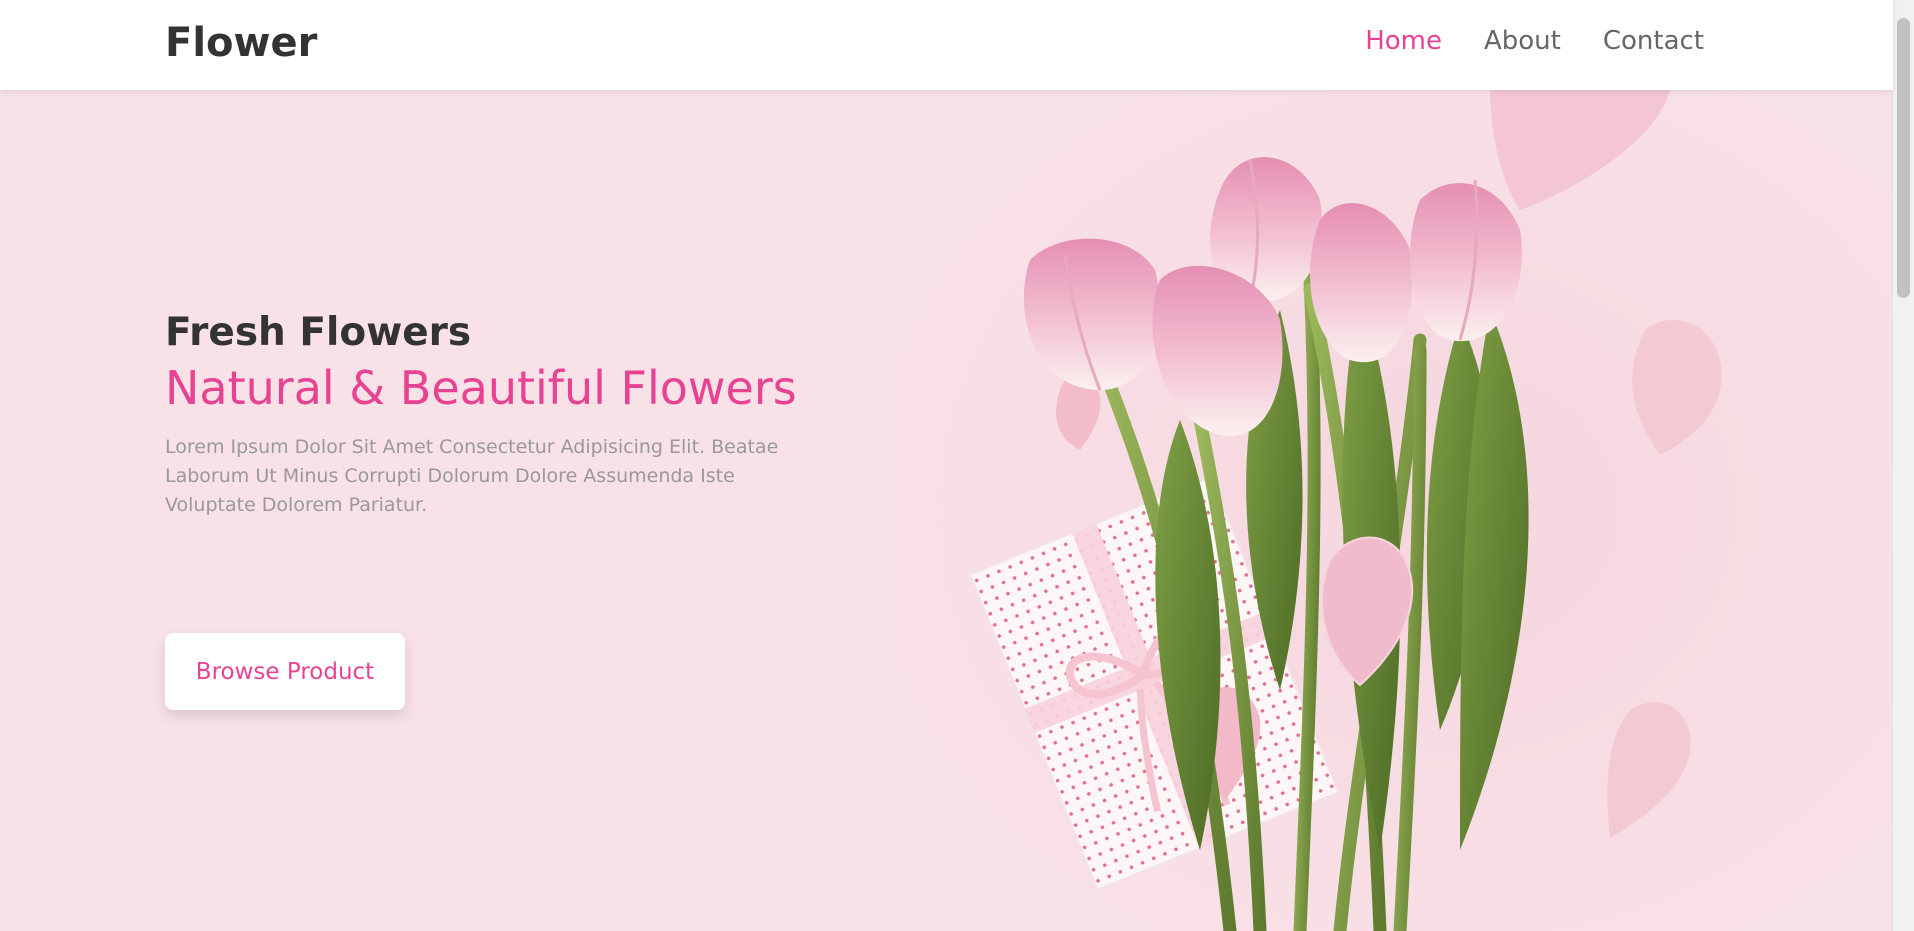 The image size is (1914, 931). Describe the element at coordinates (285, 671) in the screenshot. I see `browse-product-button: Browse Product` at that location.